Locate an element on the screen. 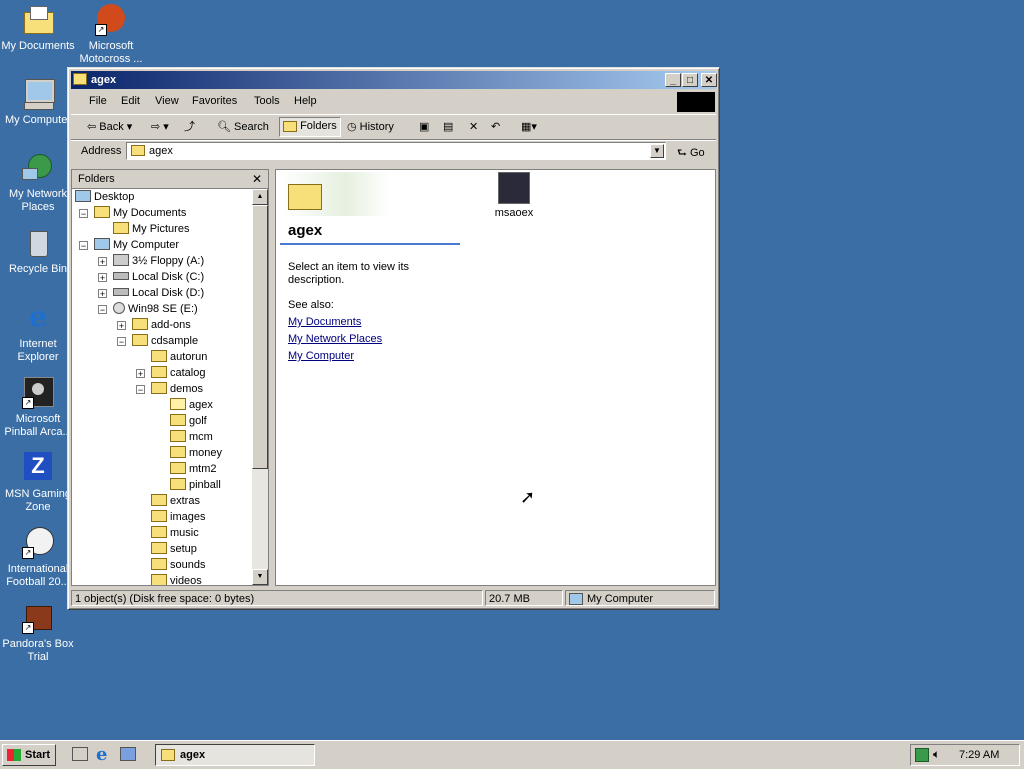  tree-item-sounds: sounds is located at coordinates (178, 565).